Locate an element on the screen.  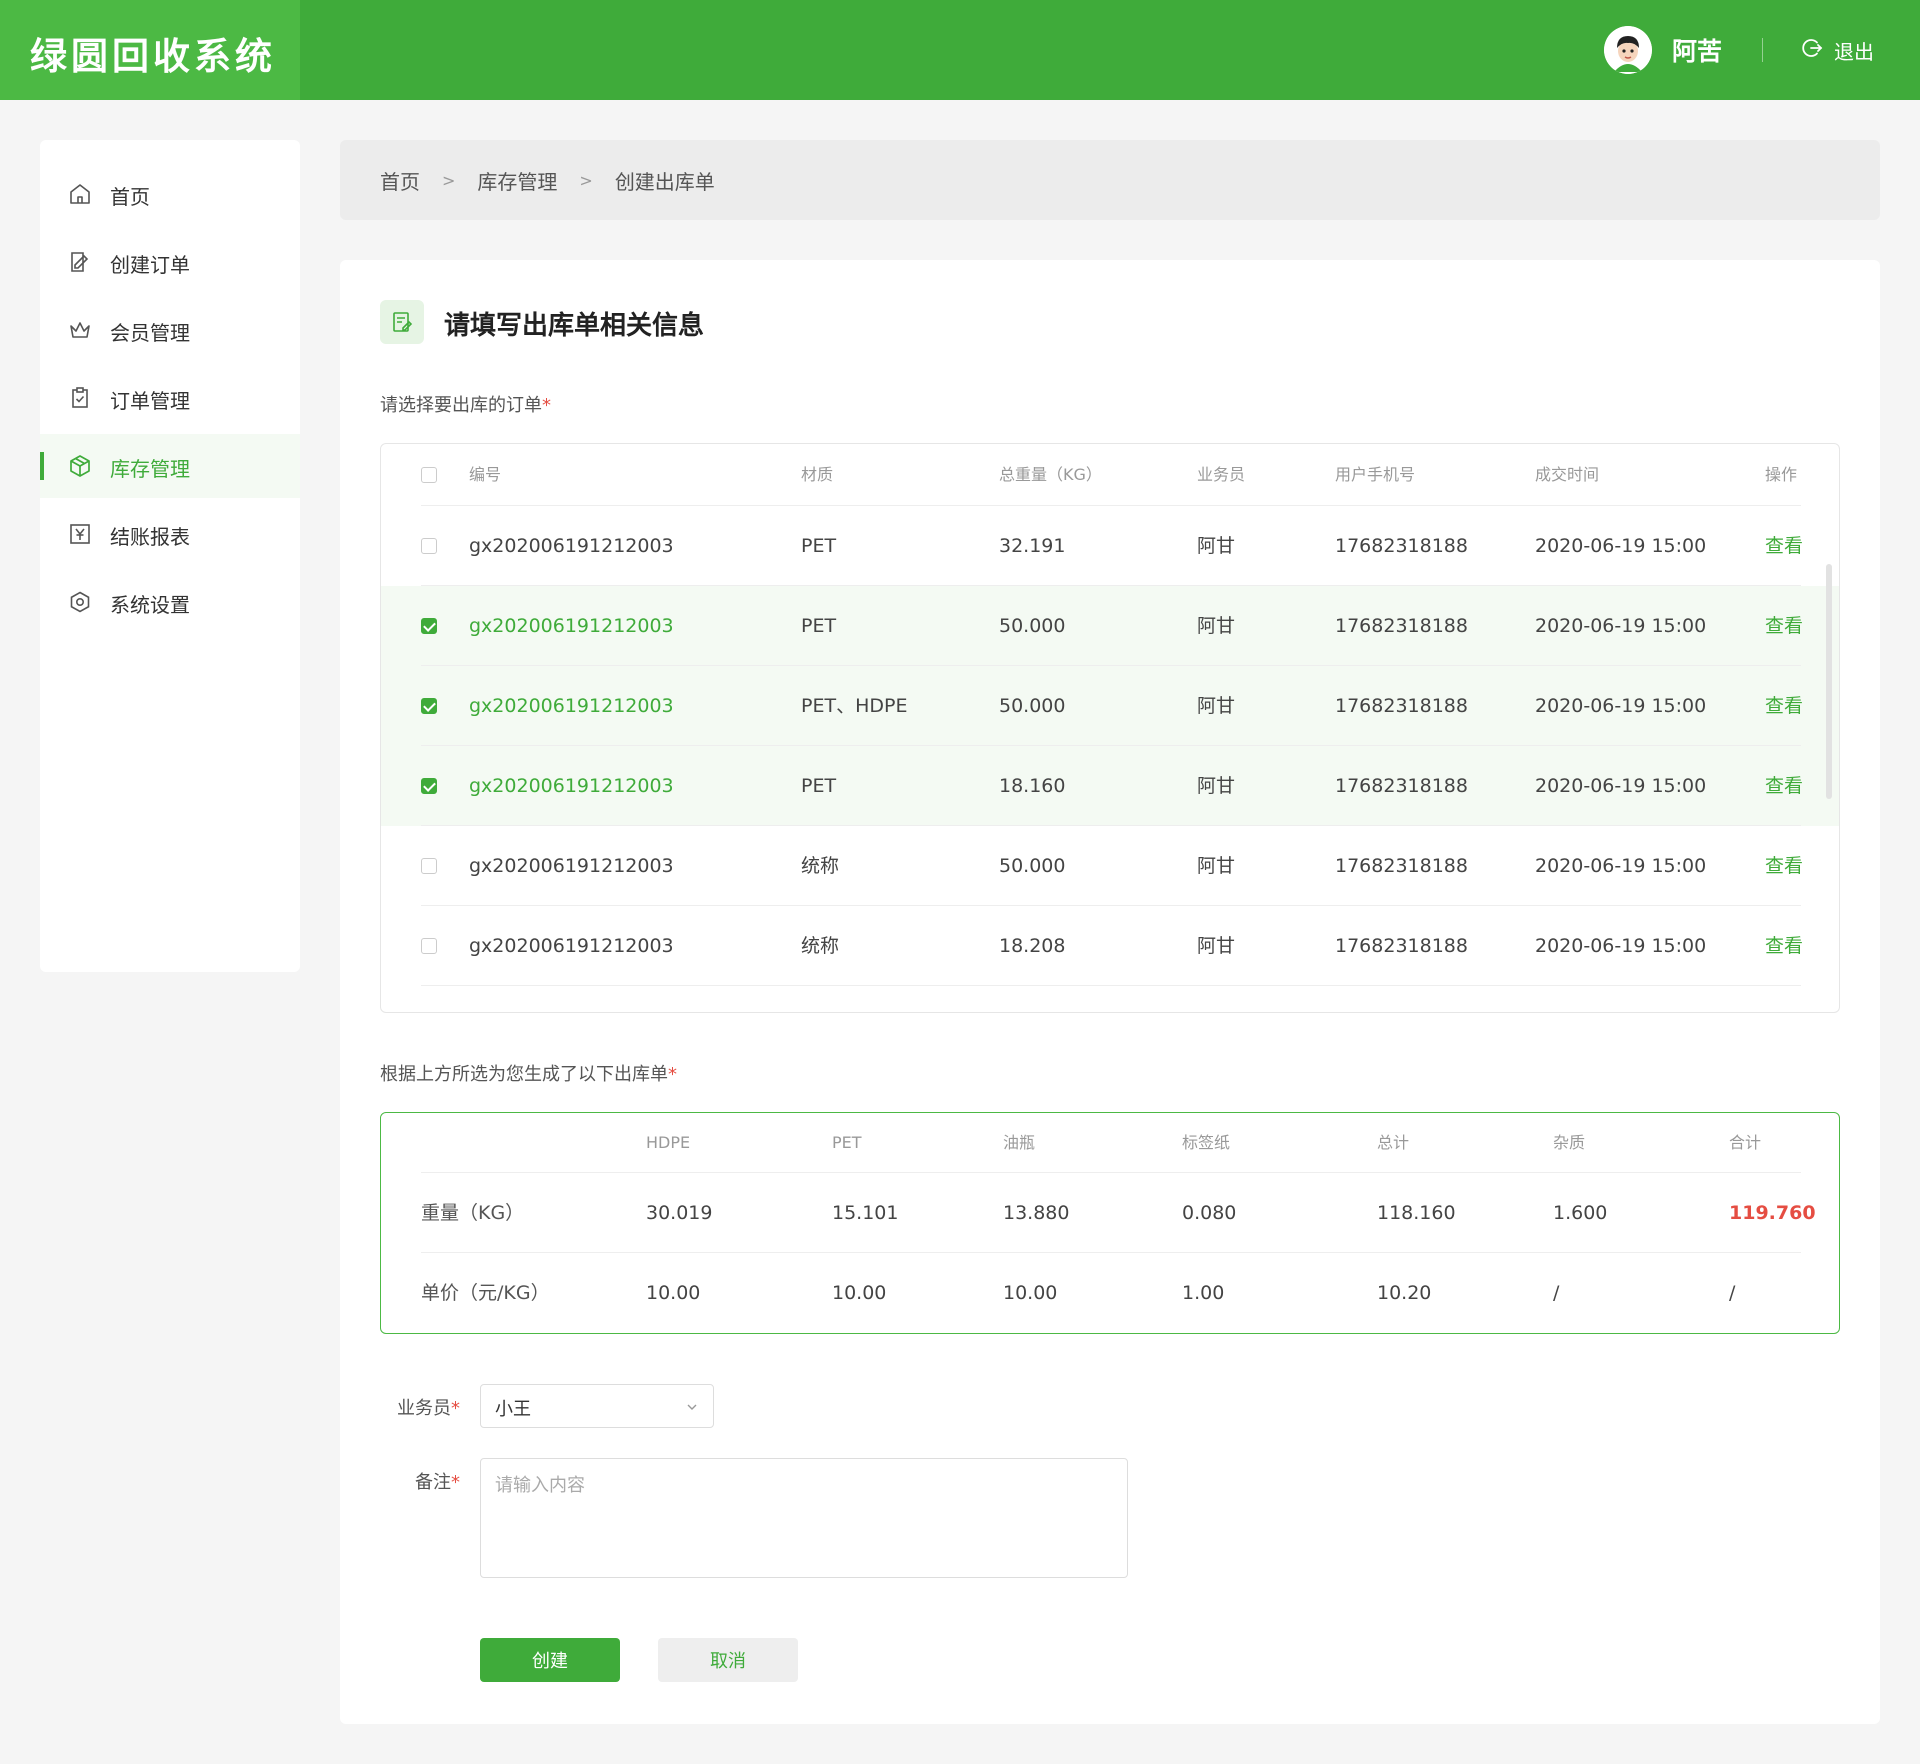
sidebar-item-orders: 订单管理 is located at coordinates (170, 398).